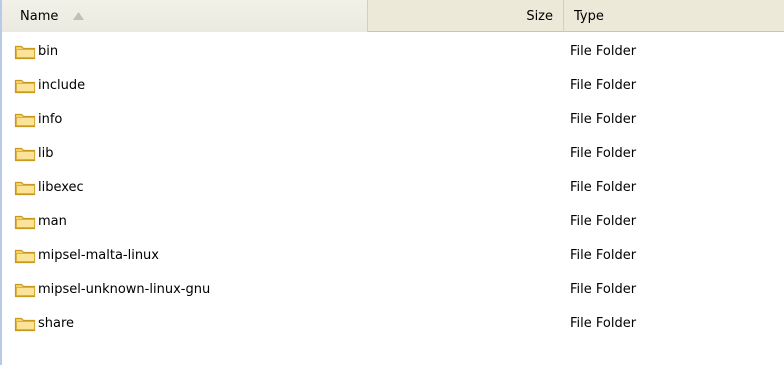 This screenshot has width=784, height=365. What do you see at coordinates (466, 16) in the screenshot?
I see `column-header-size: Size` at bounding box center [466, 16].